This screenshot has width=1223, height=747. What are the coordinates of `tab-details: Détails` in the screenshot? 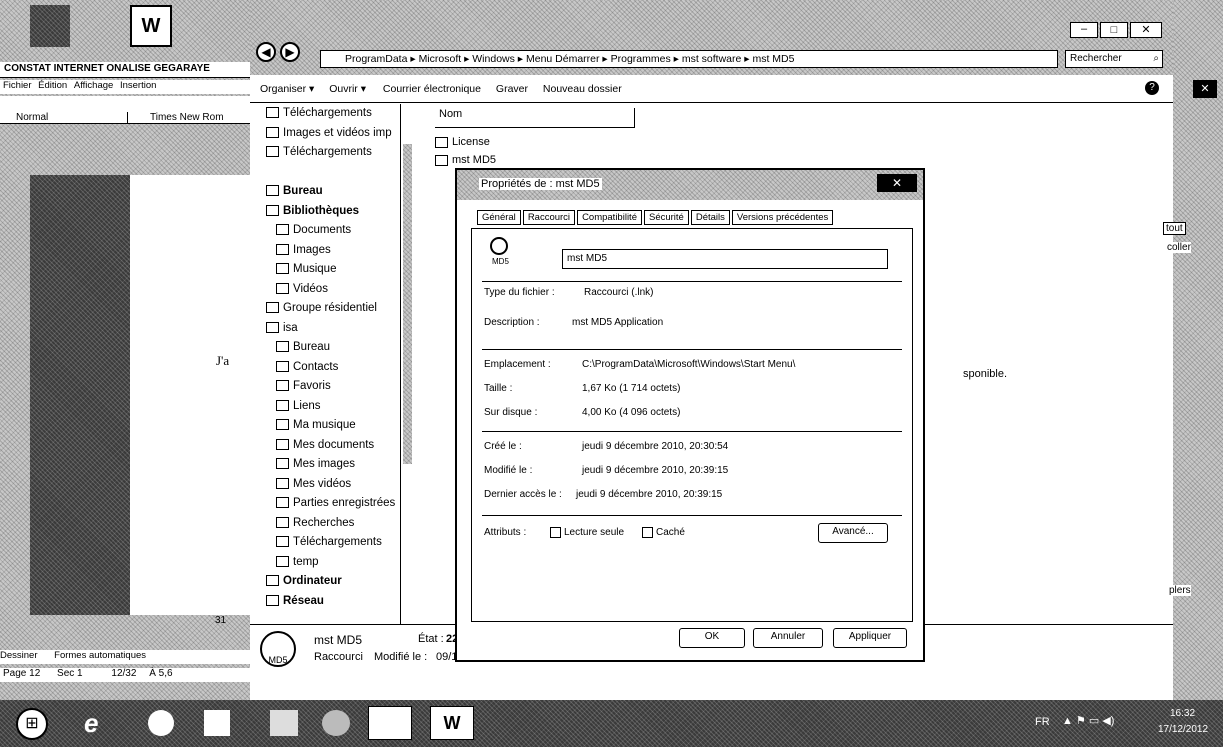 It's located at (710, 217).